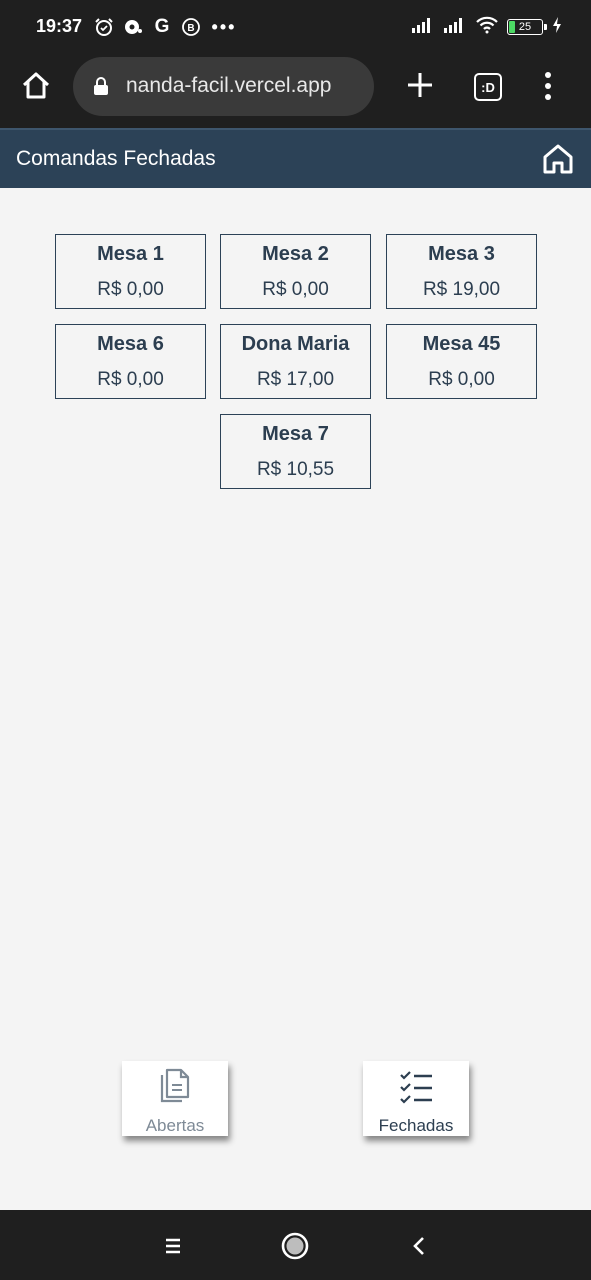 Image resolution: width=591 pixels, height=1280 pixels. What do you see at coordinates (133, 27) in the screenshot?
I see `chat-bubble-icon` at bounding box center [133, 27].